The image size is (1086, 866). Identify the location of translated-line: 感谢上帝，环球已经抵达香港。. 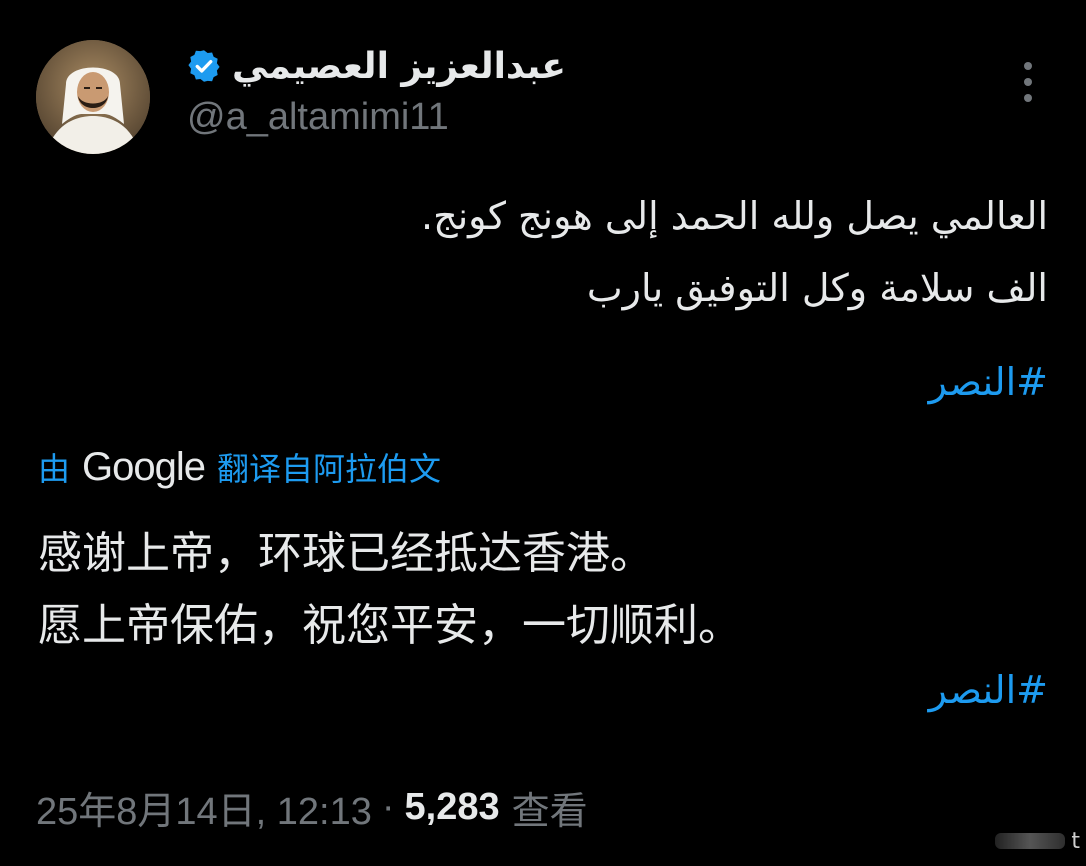
(346, 553).